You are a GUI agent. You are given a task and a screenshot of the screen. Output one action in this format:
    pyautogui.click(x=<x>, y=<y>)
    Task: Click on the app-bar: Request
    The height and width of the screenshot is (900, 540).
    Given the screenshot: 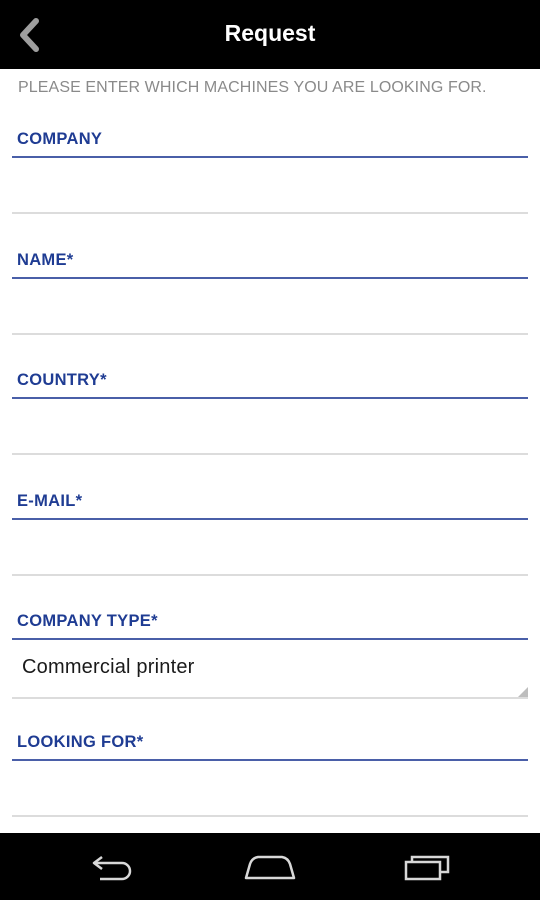 What is the action you would take?
    pyautogui.click(x=270, y=34)
    